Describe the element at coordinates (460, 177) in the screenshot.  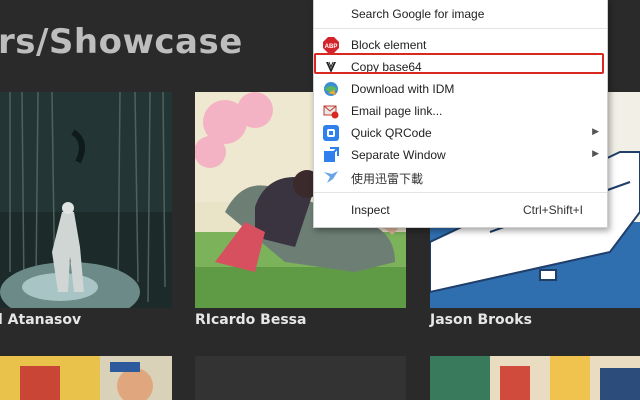
I see `menu-item-xunlei-download: 使用迅雷下載` at that location.